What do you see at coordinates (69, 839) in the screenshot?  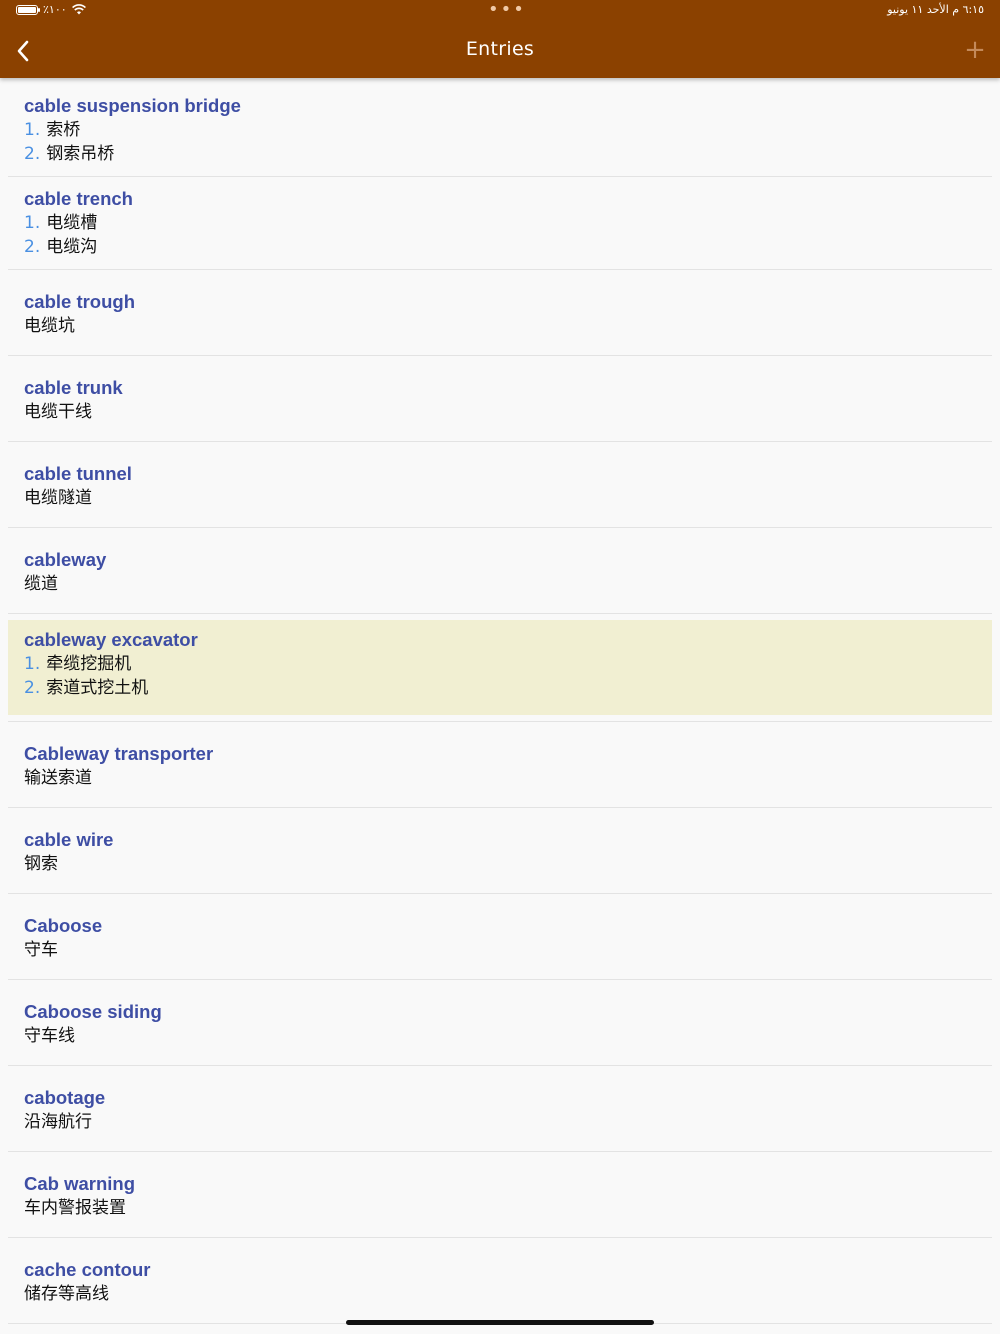 I see `entry-term: cable wire` at bounding box center [69, 839].